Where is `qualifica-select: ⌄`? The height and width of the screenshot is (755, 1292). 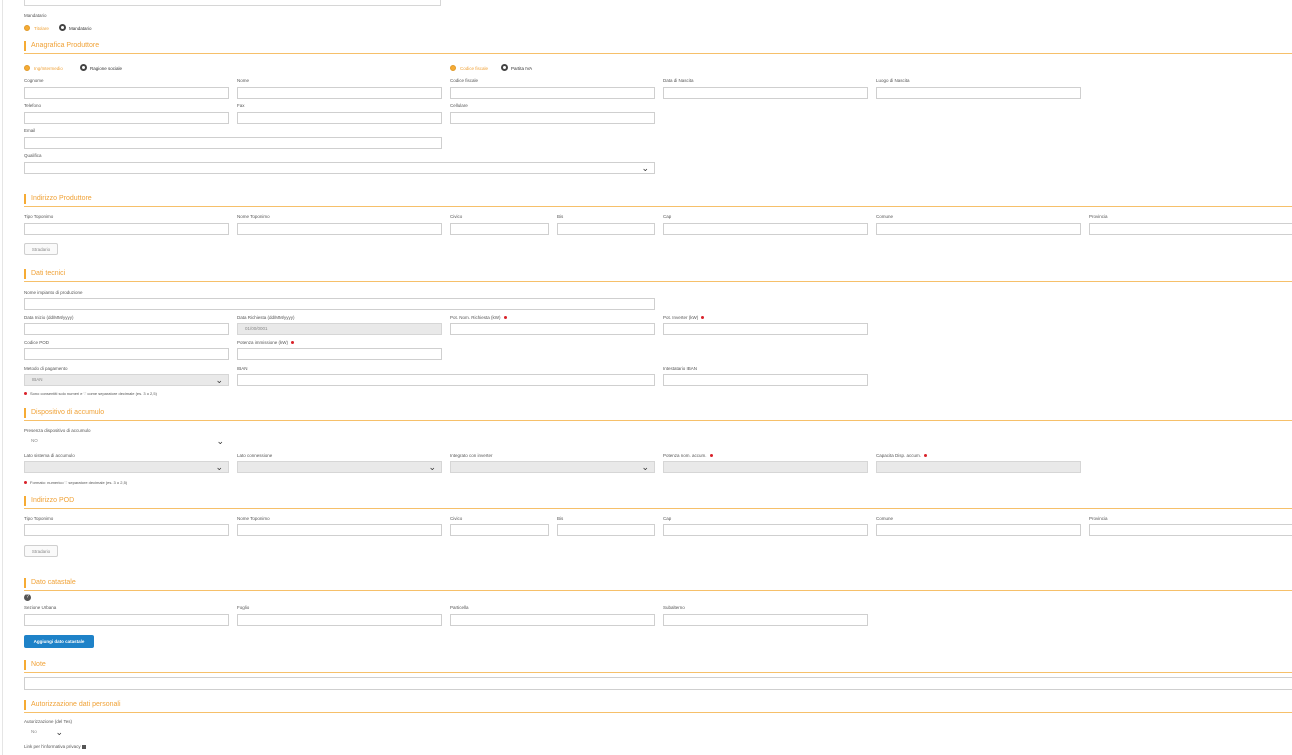
qualifica-select: ⌄ is located at coordinates (339, 168).